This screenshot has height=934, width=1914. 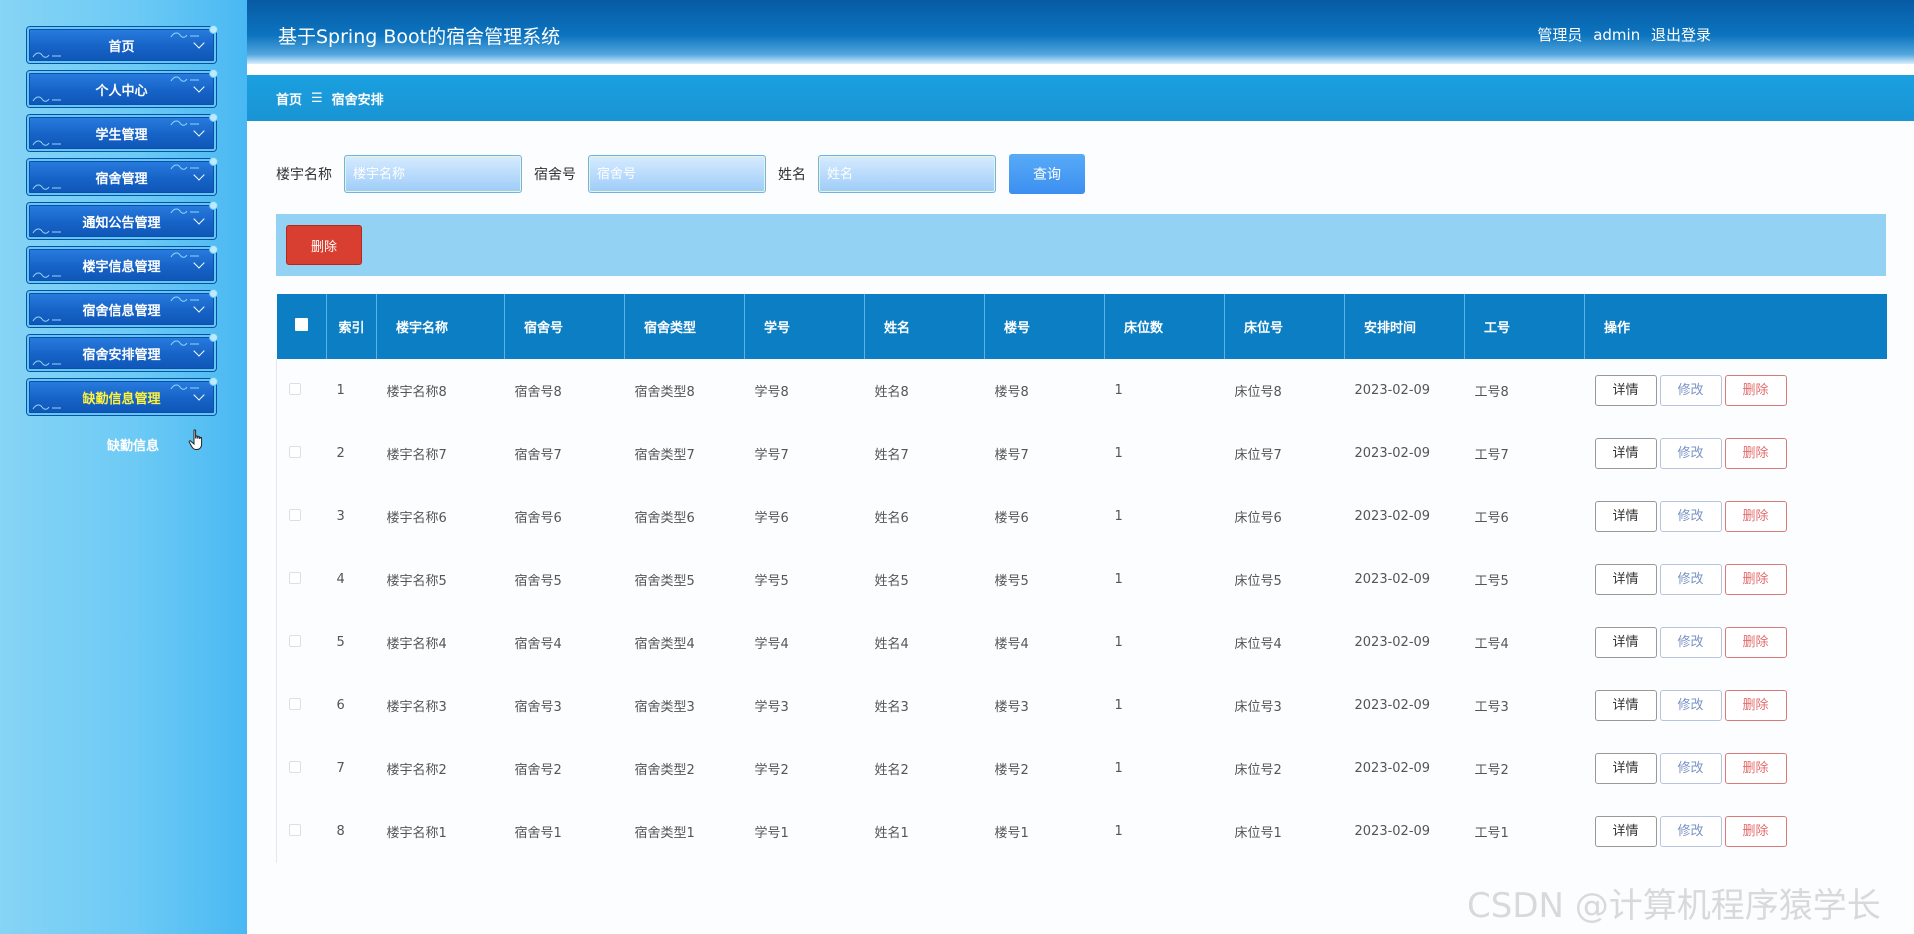 I want to click on building-name-input, so click(x=433, y=174).